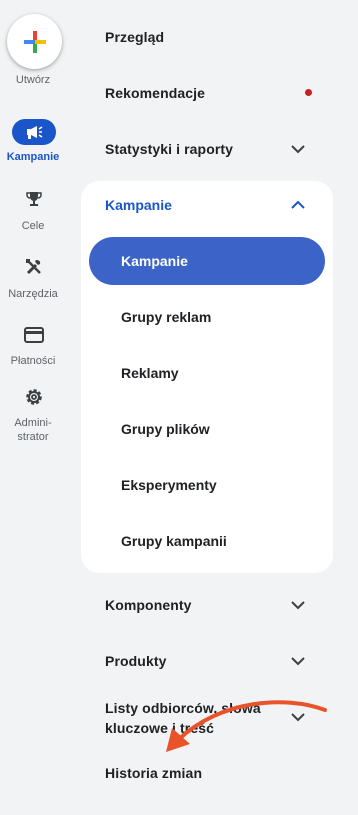 This screenshot has height=815, width=358. I want to click on rail-item-admin, so click(34, 397).